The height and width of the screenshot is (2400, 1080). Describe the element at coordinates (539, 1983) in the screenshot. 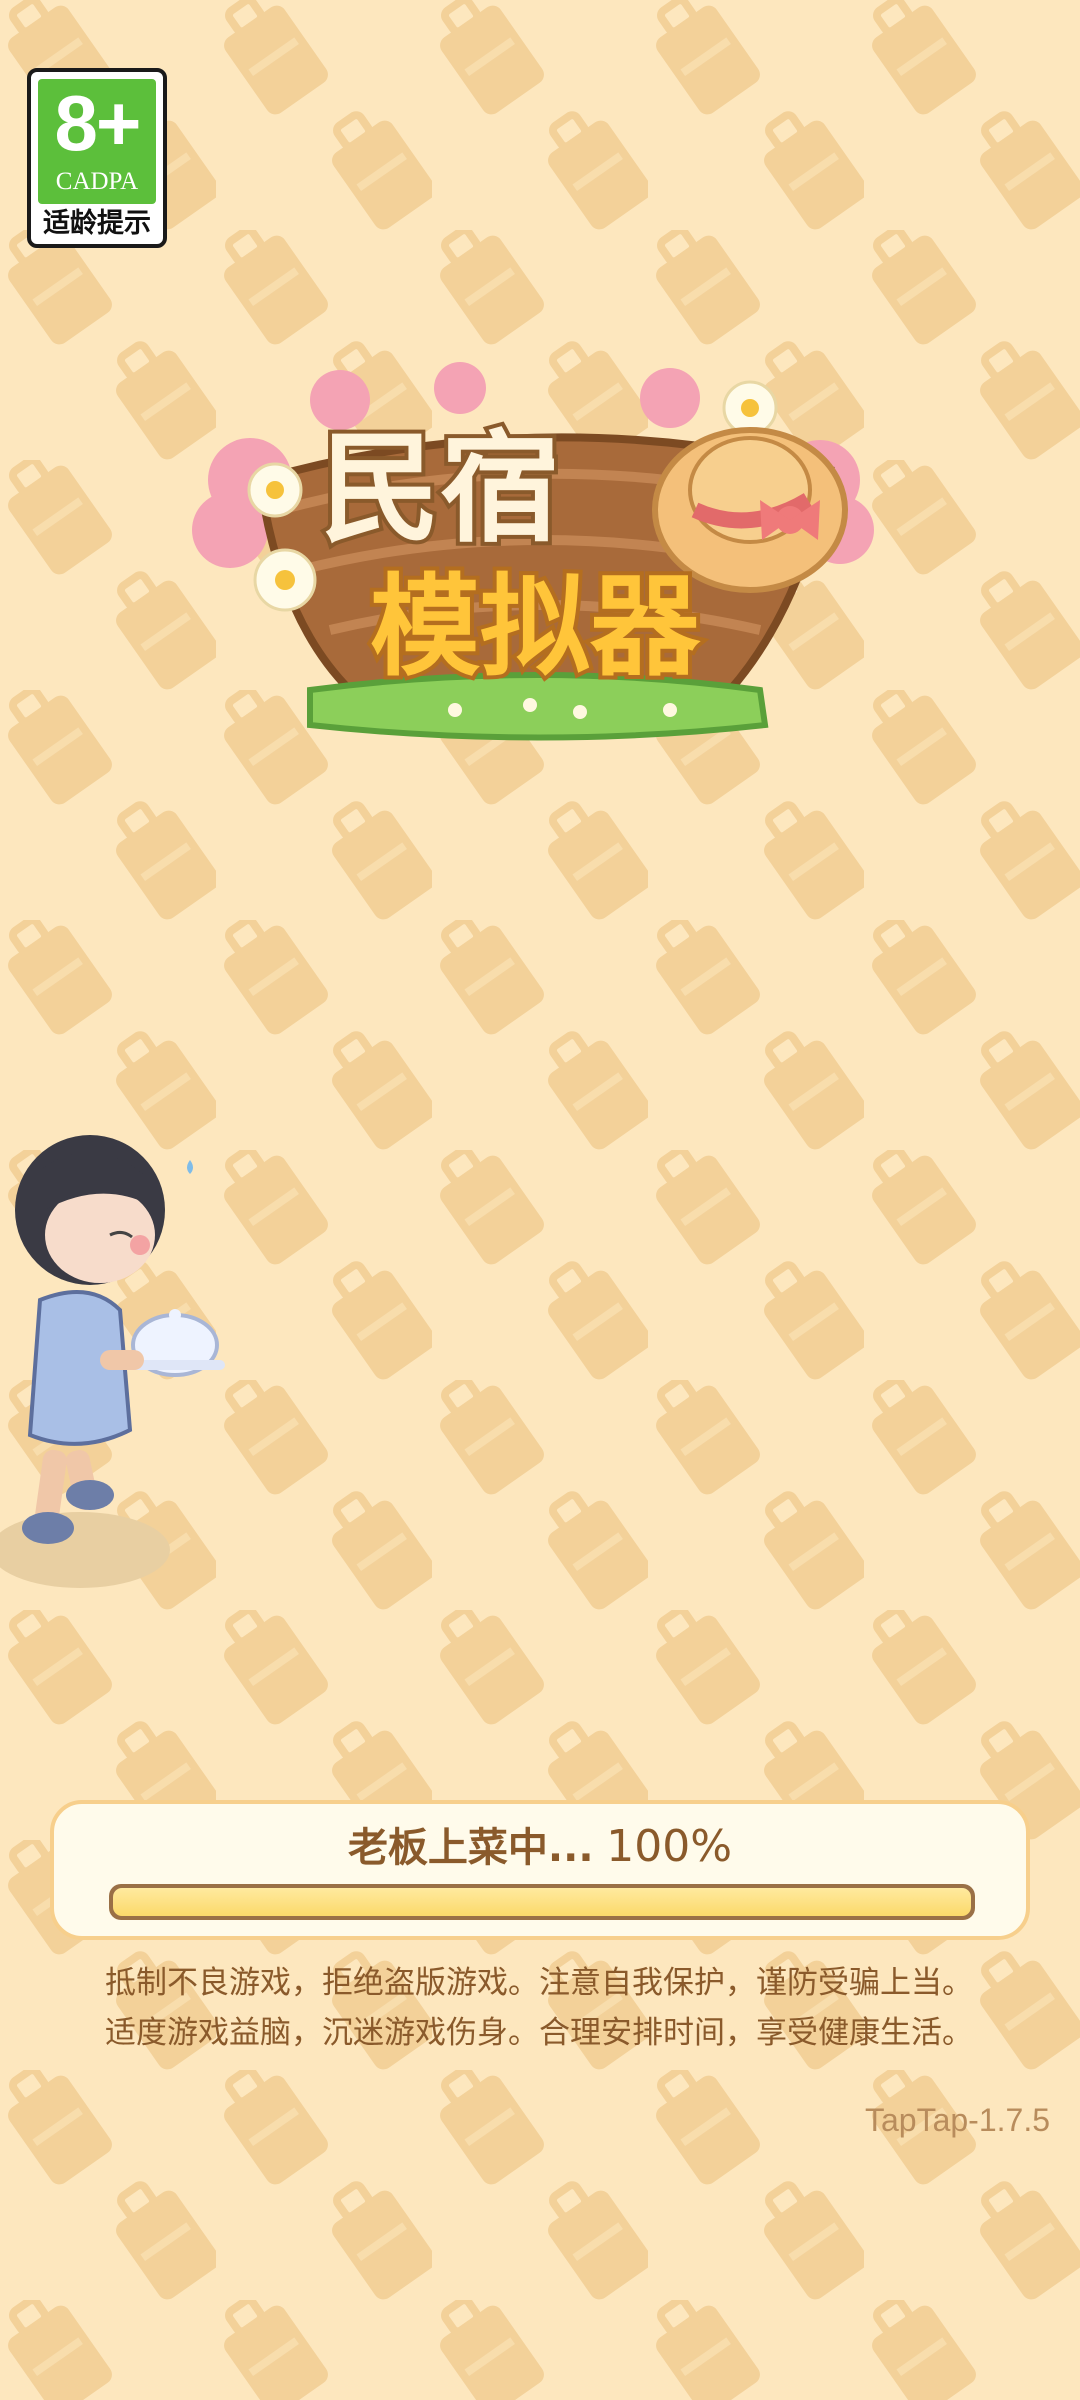

I see `health-notice-line1: 抵制不良游戏，拒绝盗版游戏。注意自我保护，谨防受骗上当。` at that location.